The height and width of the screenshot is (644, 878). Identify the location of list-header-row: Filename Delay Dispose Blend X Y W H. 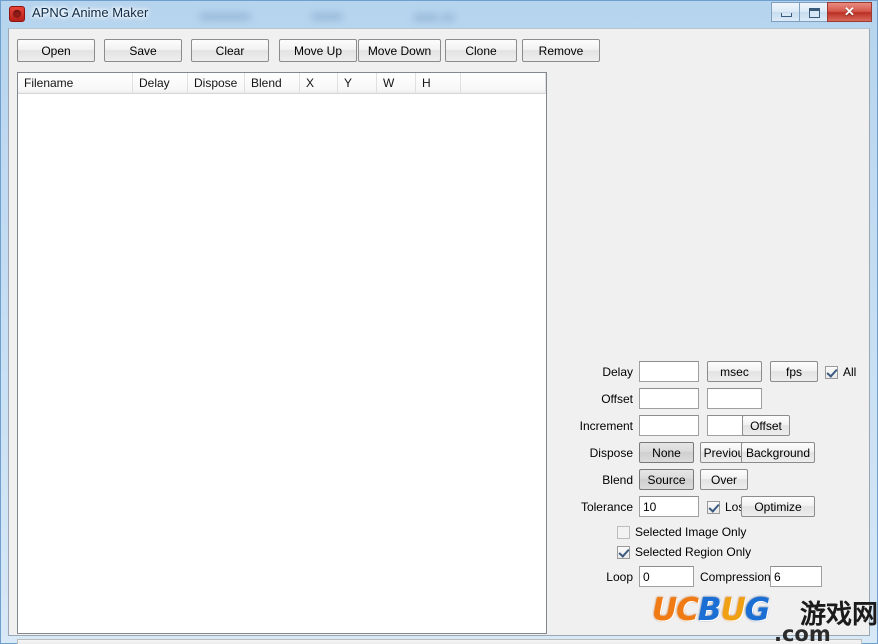
(282, 83).